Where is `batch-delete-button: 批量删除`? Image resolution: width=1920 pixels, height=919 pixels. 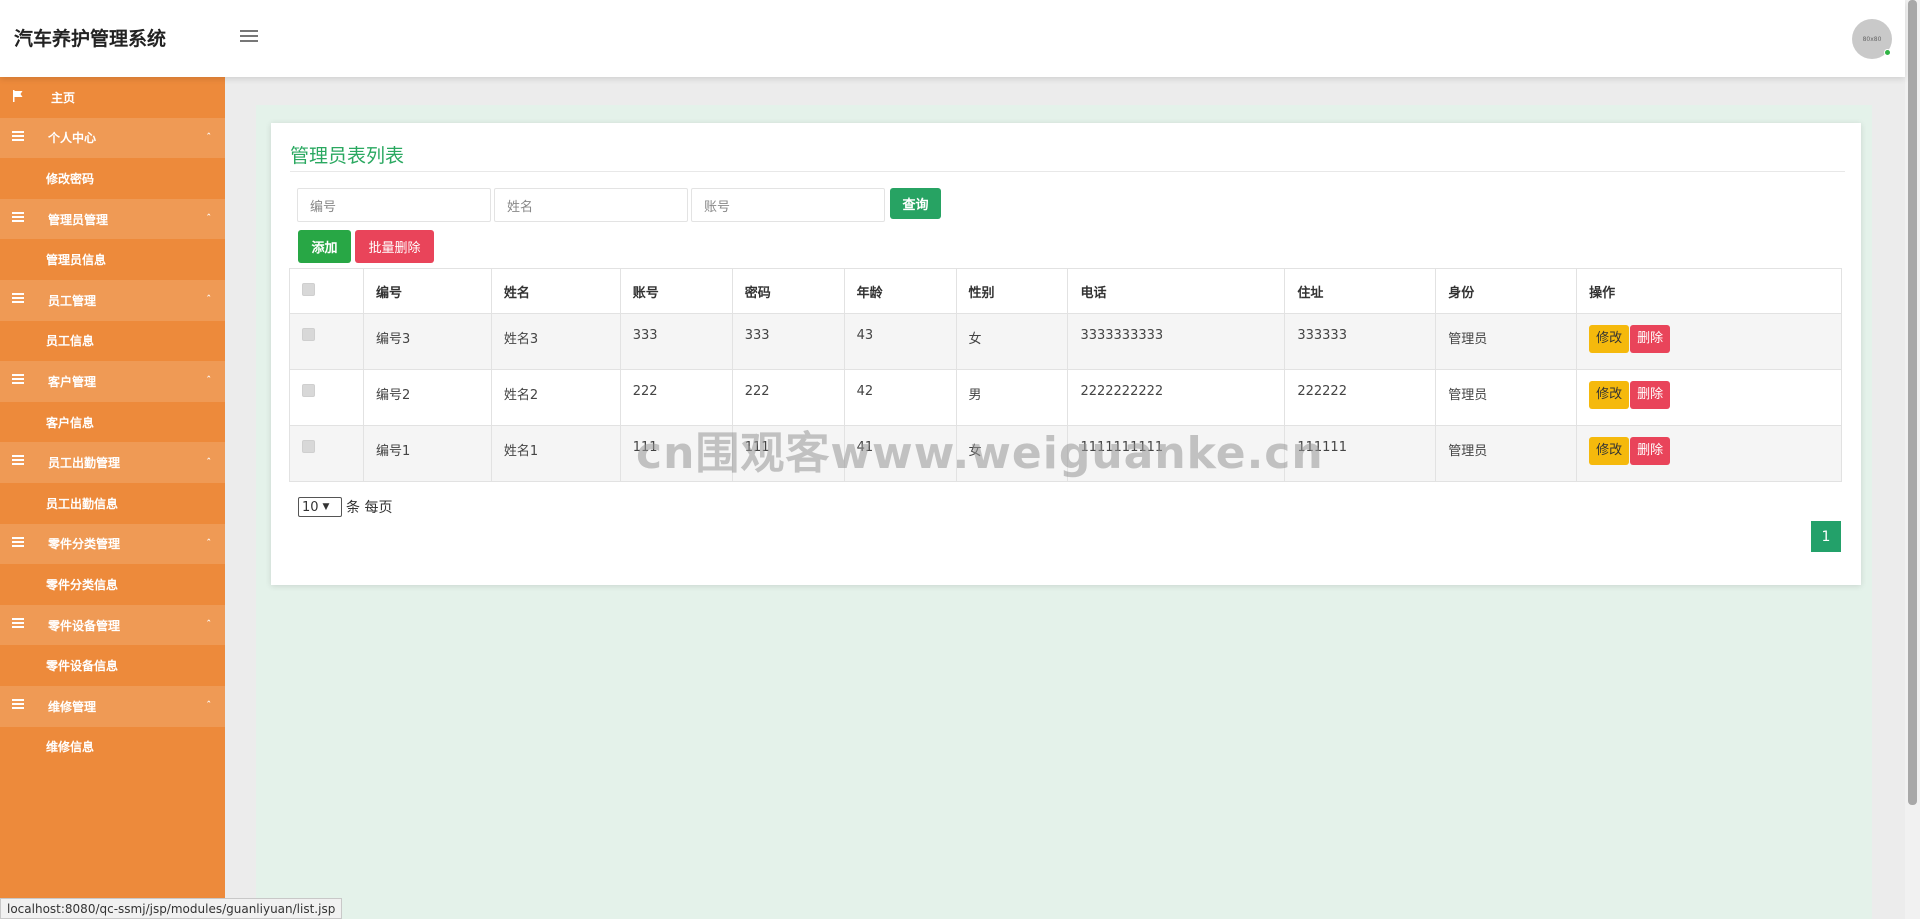 batch-delete-button: 批量删除 is located at coordinates (394, 246).